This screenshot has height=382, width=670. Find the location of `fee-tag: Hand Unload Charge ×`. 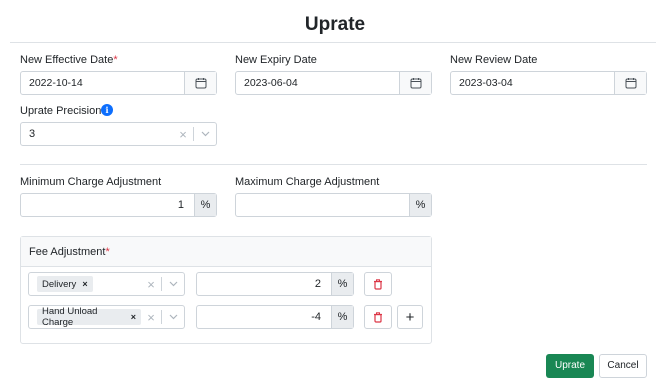

fee-tag: Hand Unload Charge × is located at coordinates (89, 317).